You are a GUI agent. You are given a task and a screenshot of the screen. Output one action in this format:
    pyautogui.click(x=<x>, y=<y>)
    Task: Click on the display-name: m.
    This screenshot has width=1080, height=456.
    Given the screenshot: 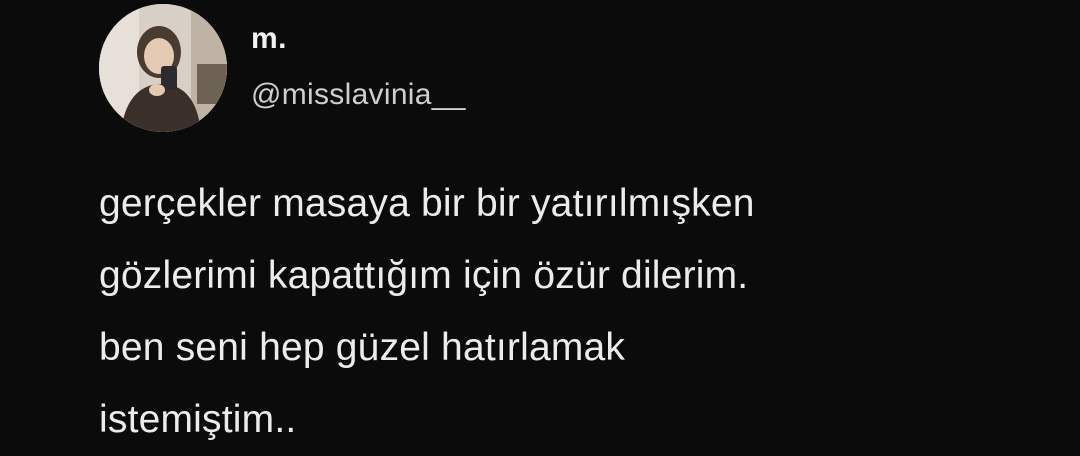 What is the action you would take?
    pyautogui.click(x=269, y=39)
    